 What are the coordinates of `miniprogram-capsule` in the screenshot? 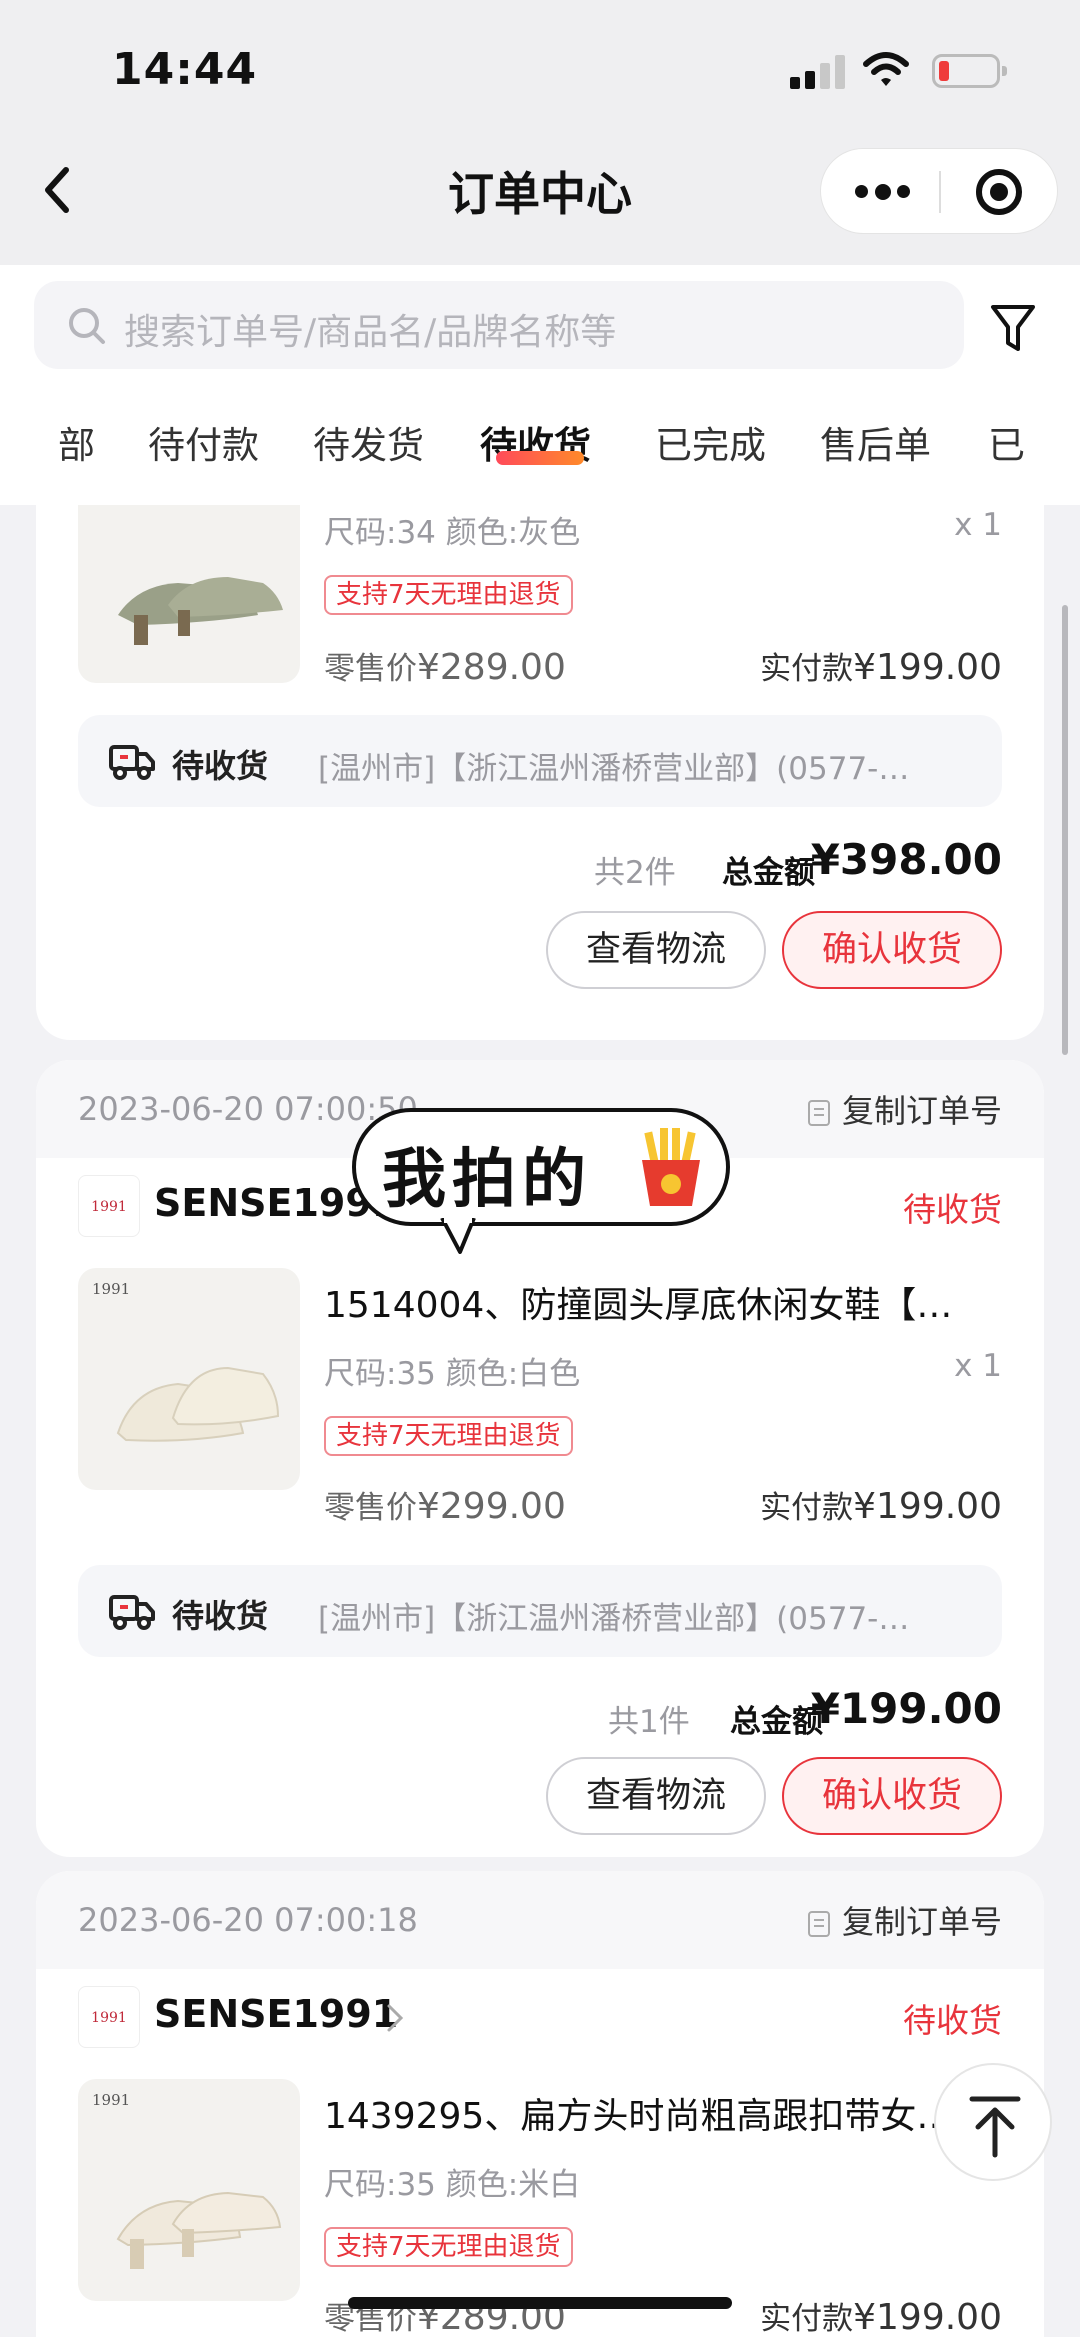 It's located at (939, 191).